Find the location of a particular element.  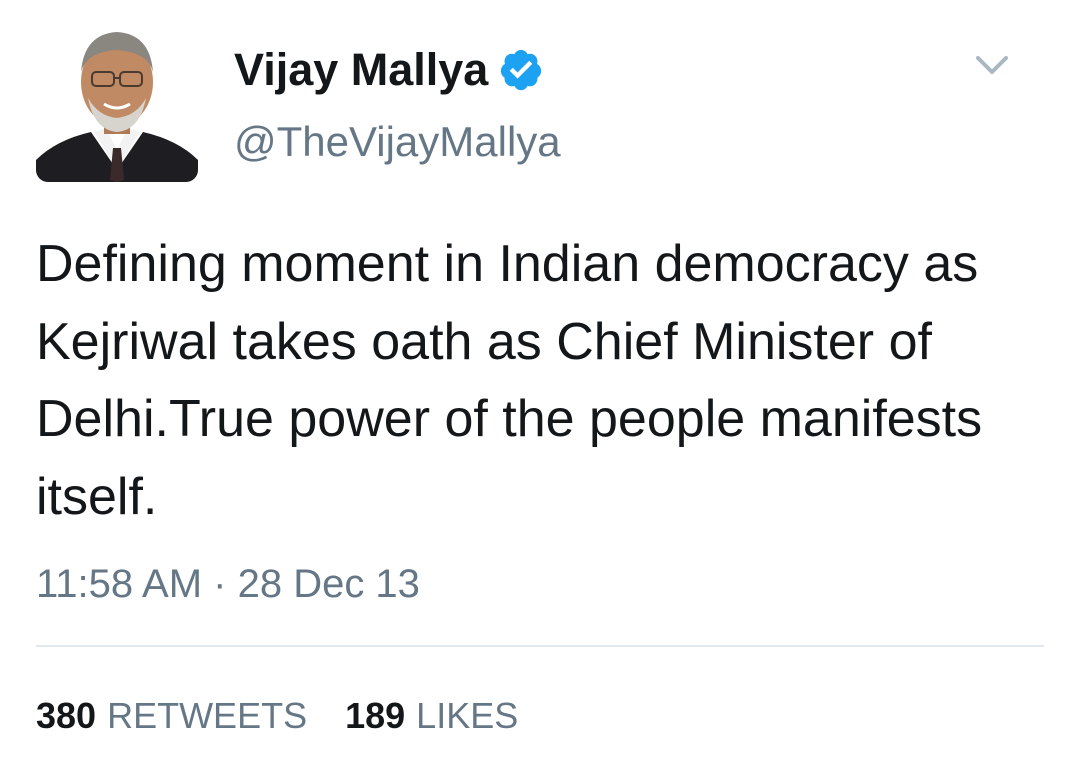

profile-photo is located at coordinates (117, 101).